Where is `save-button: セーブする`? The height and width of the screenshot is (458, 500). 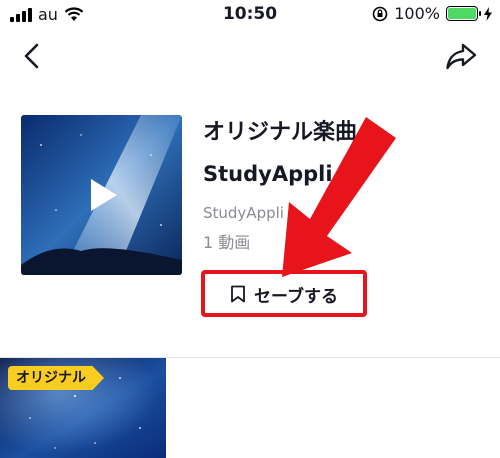 save-button: セーブする is located at coordinates (284, 294).